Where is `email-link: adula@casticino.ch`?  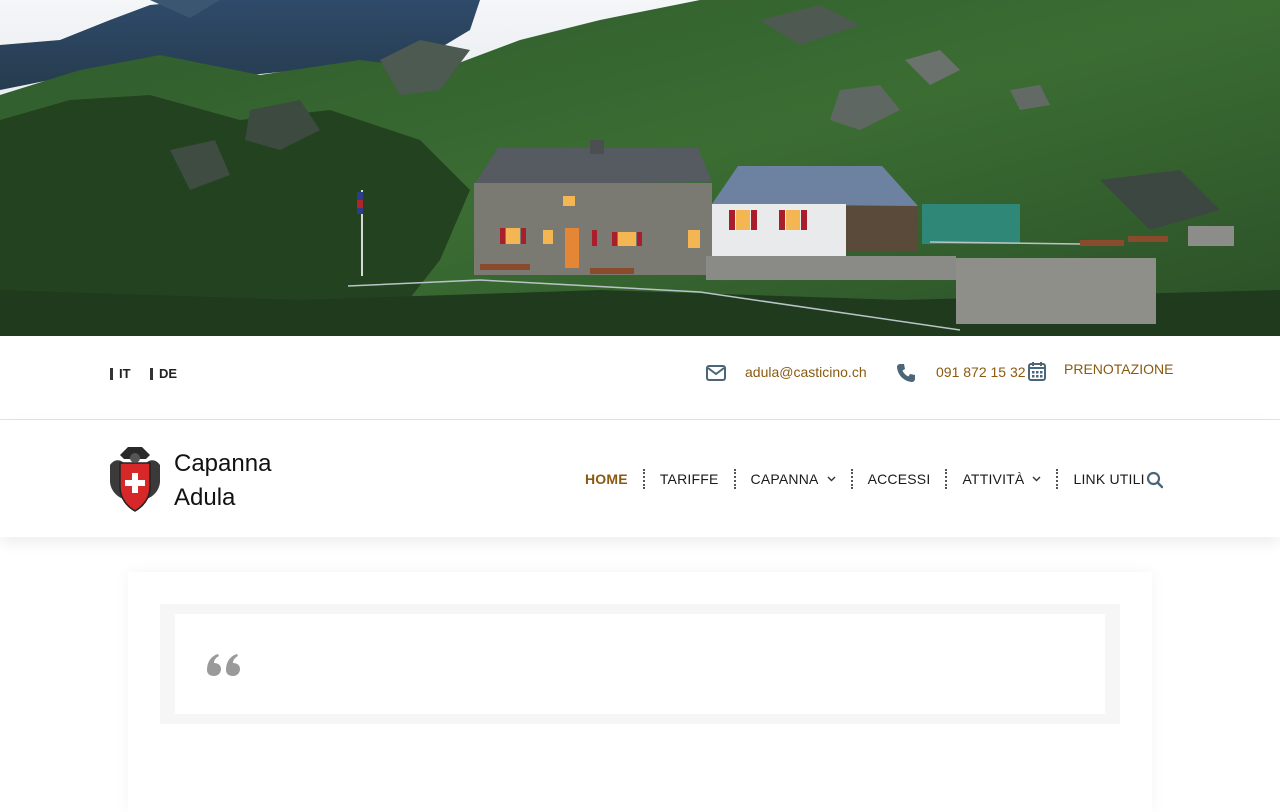
email-link: adula@casticino.ch is located at coordinates (806, 372).